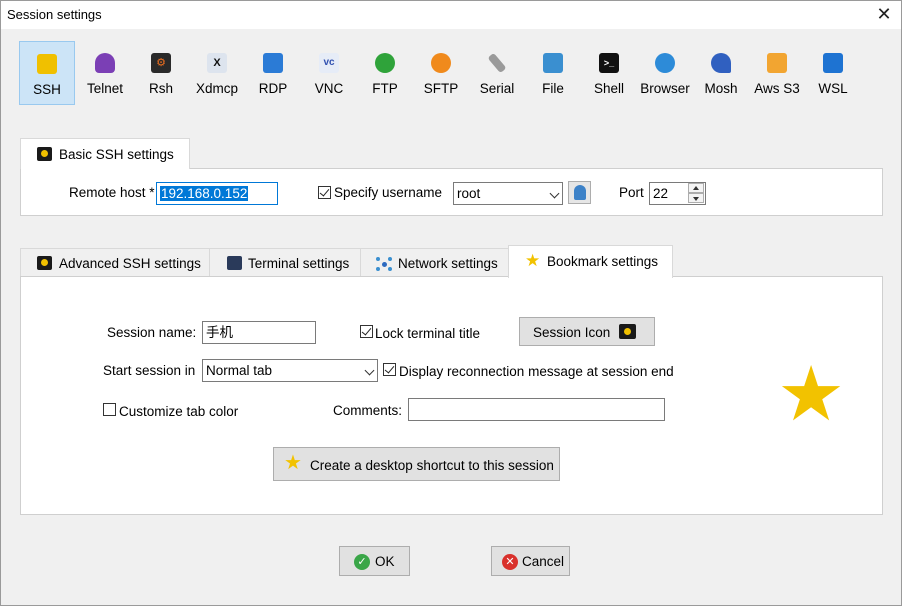 This screenshot has height=606, width=902. What do you see at coordinates (696, 198) in the screenshot?
I see `port-decrement-button` at bounding box center [696, 198].